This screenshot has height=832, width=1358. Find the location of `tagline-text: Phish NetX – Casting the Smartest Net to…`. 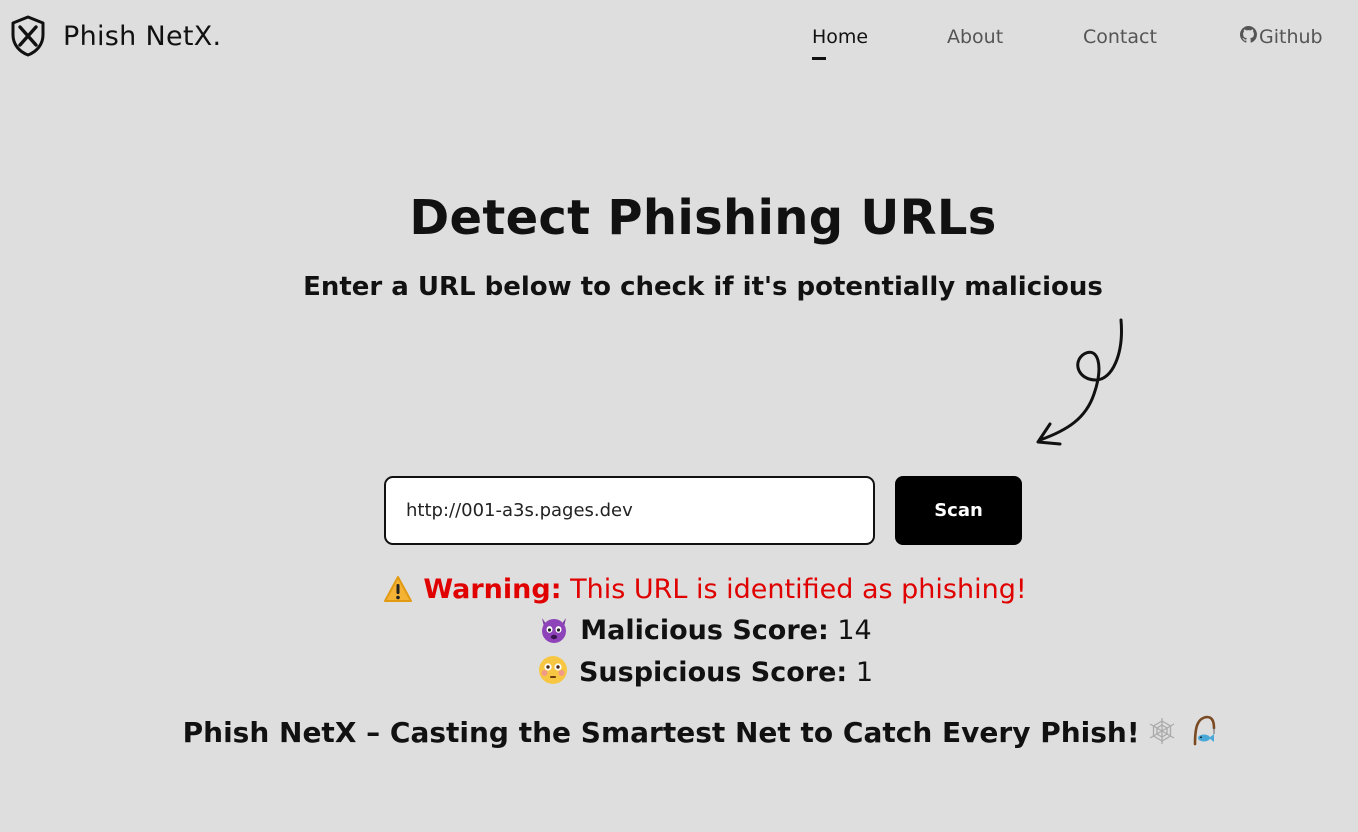

tagline-text: Phish NetX – Casting the Smartest Net to… is located at coordinates (661, 732).